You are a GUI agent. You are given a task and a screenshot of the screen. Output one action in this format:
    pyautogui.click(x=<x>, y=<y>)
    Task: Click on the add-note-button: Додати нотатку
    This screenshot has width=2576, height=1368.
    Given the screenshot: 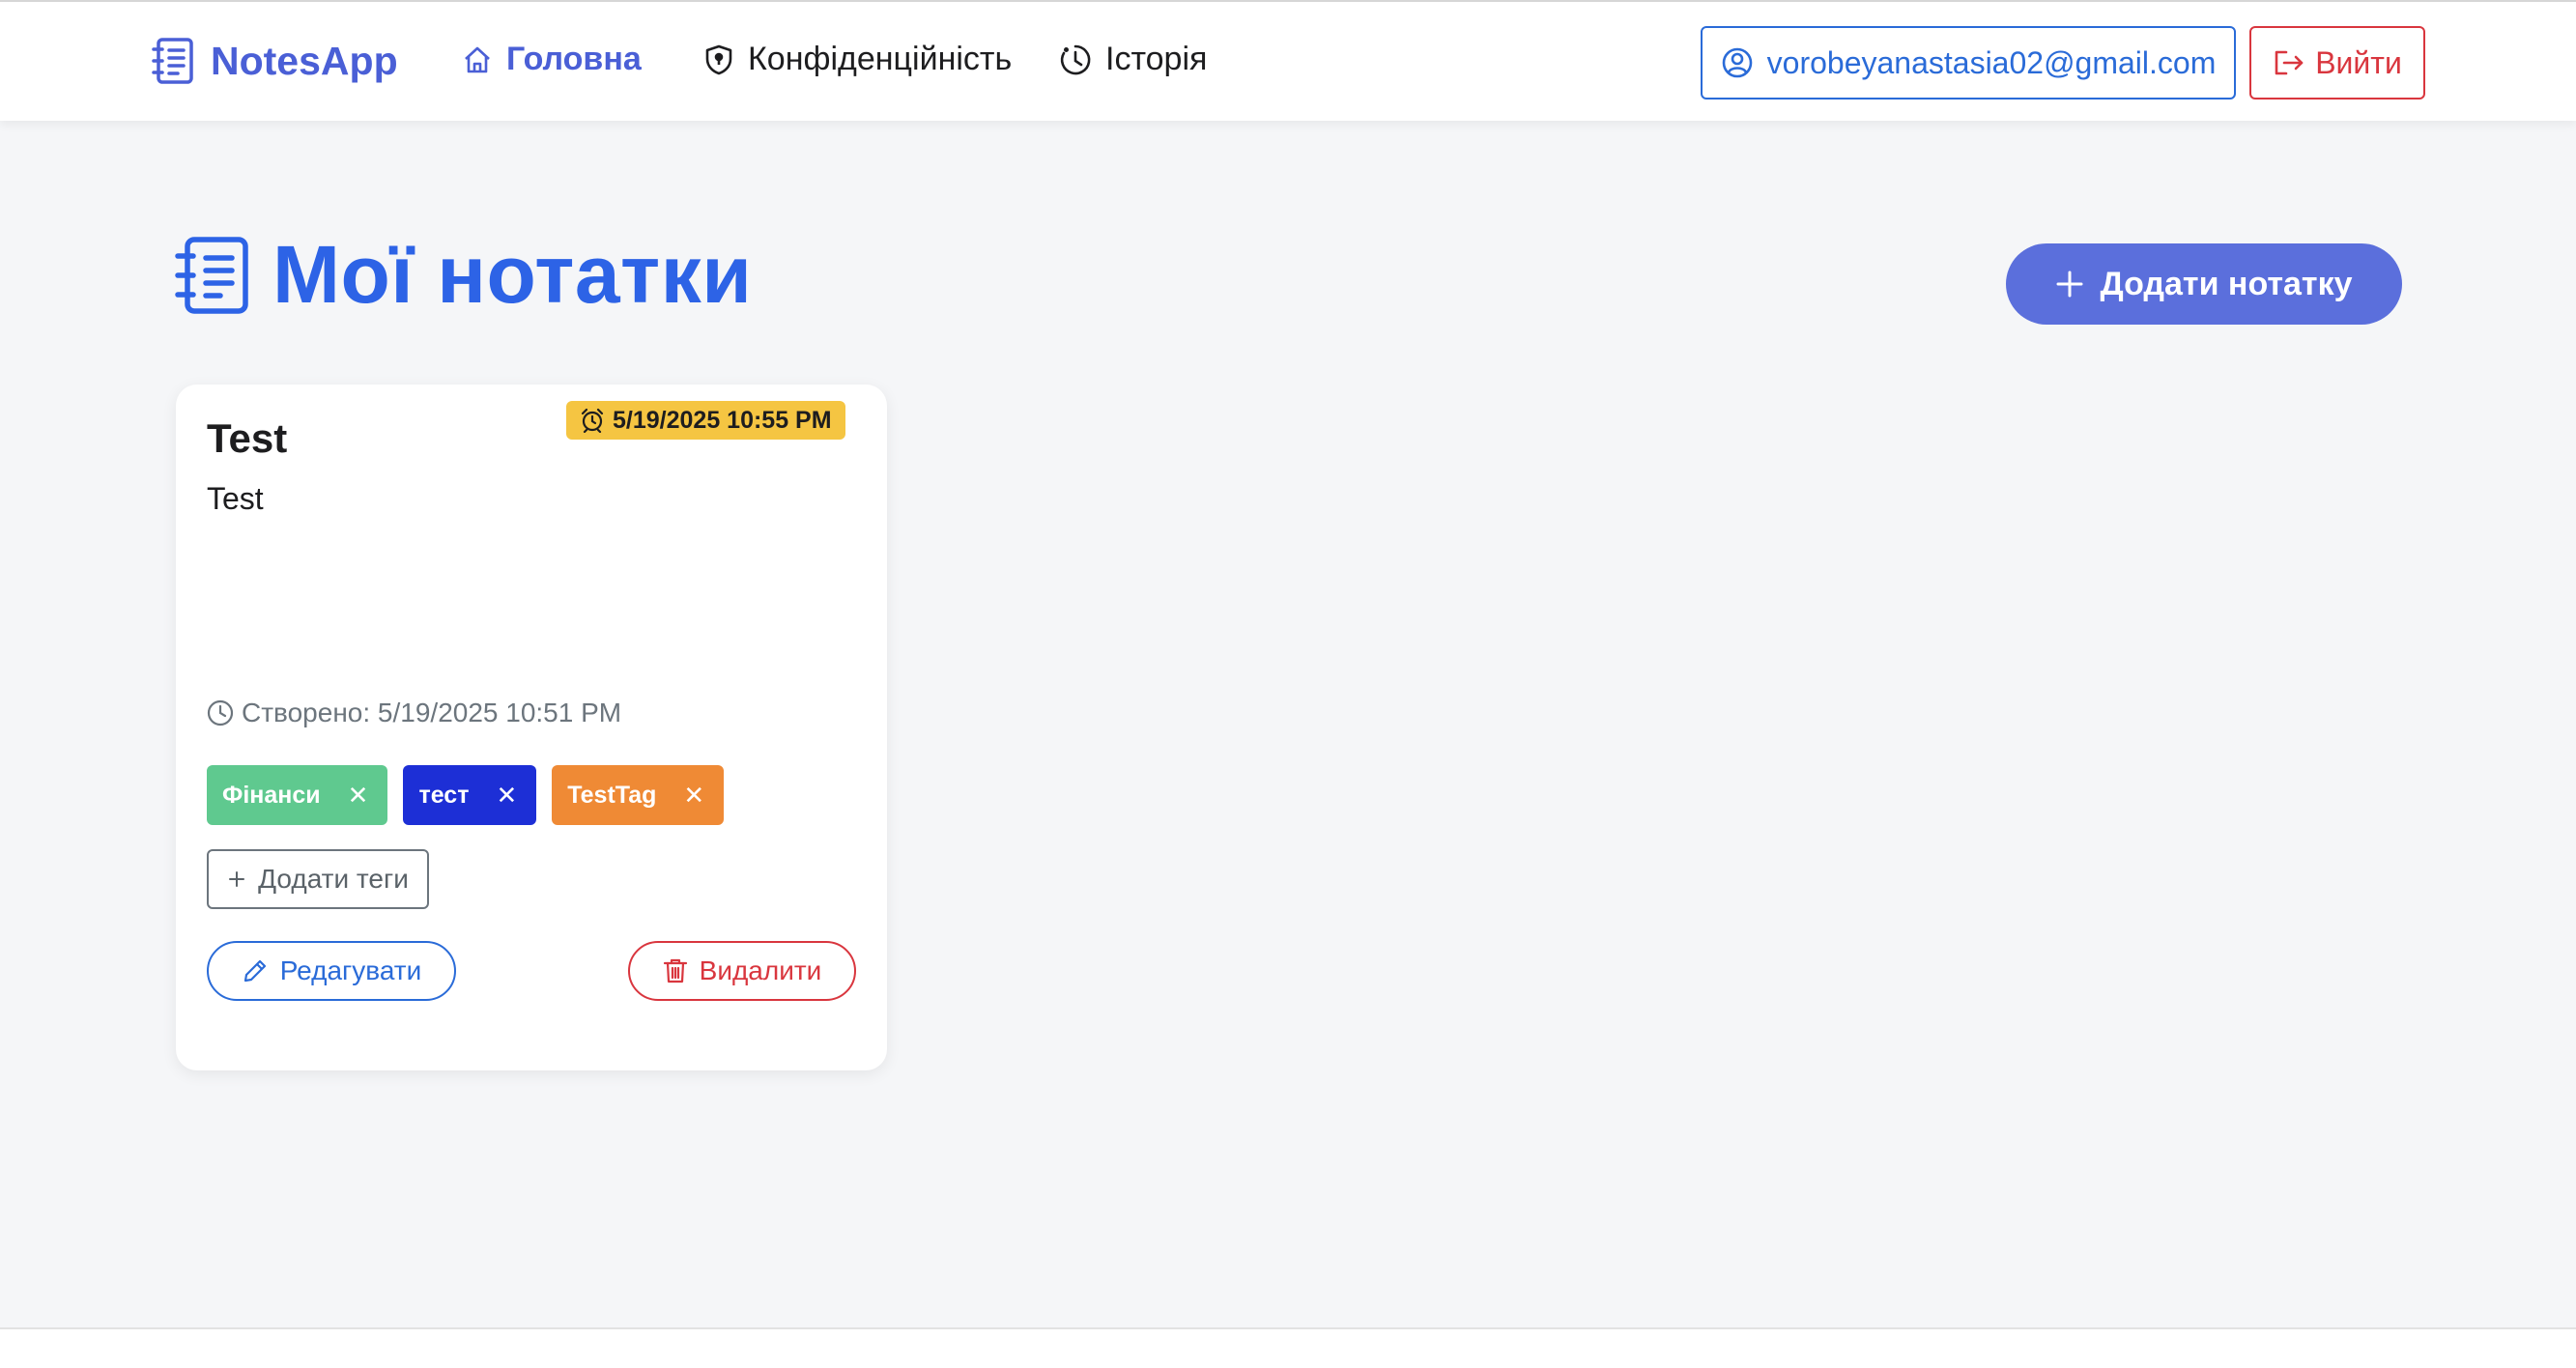 What is the action you would take?
    pyautogui.click(x=2204, y=284)
    